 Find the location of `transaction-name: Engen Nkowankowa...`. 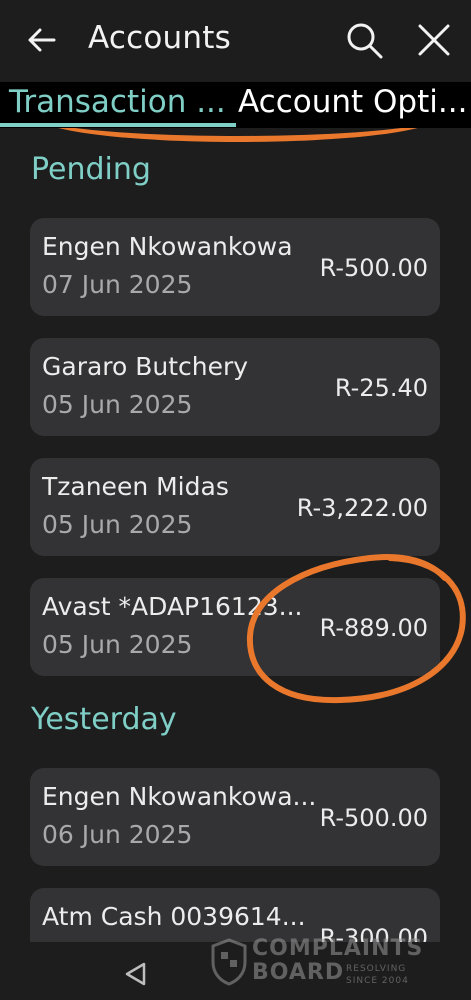

transaction-name: Engen Nkowankowa... is located at coordinates (178, 796).